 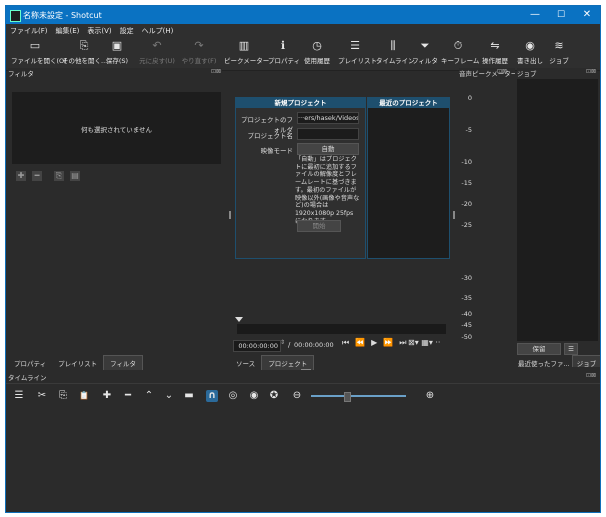 I want to click on timeline-dock-buttons: ⊡⊠, so click(x=591, y=375).